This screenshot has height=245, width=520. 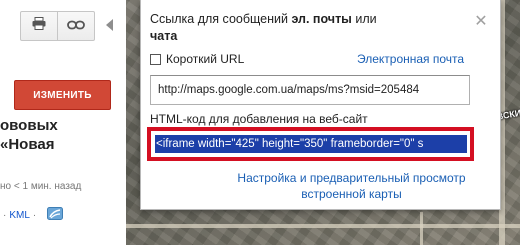 What do you see at coordinates (62, 95) in the screenshot?
I see `edit-button: ИЗМЕНИТЬ` at bounding box center [62, 95].